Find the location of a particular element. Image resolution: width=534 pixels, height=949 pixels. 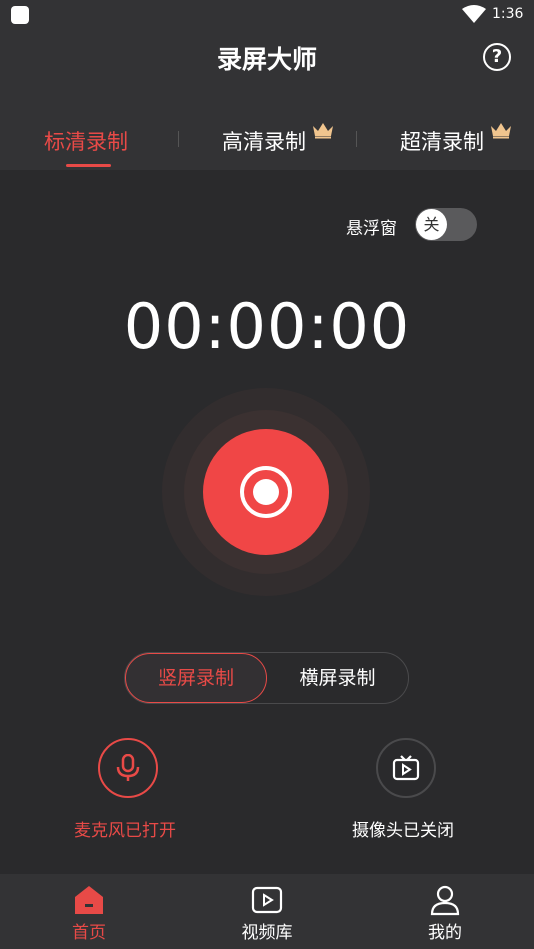

app-notification-icon is located at coordinates (20, 15).